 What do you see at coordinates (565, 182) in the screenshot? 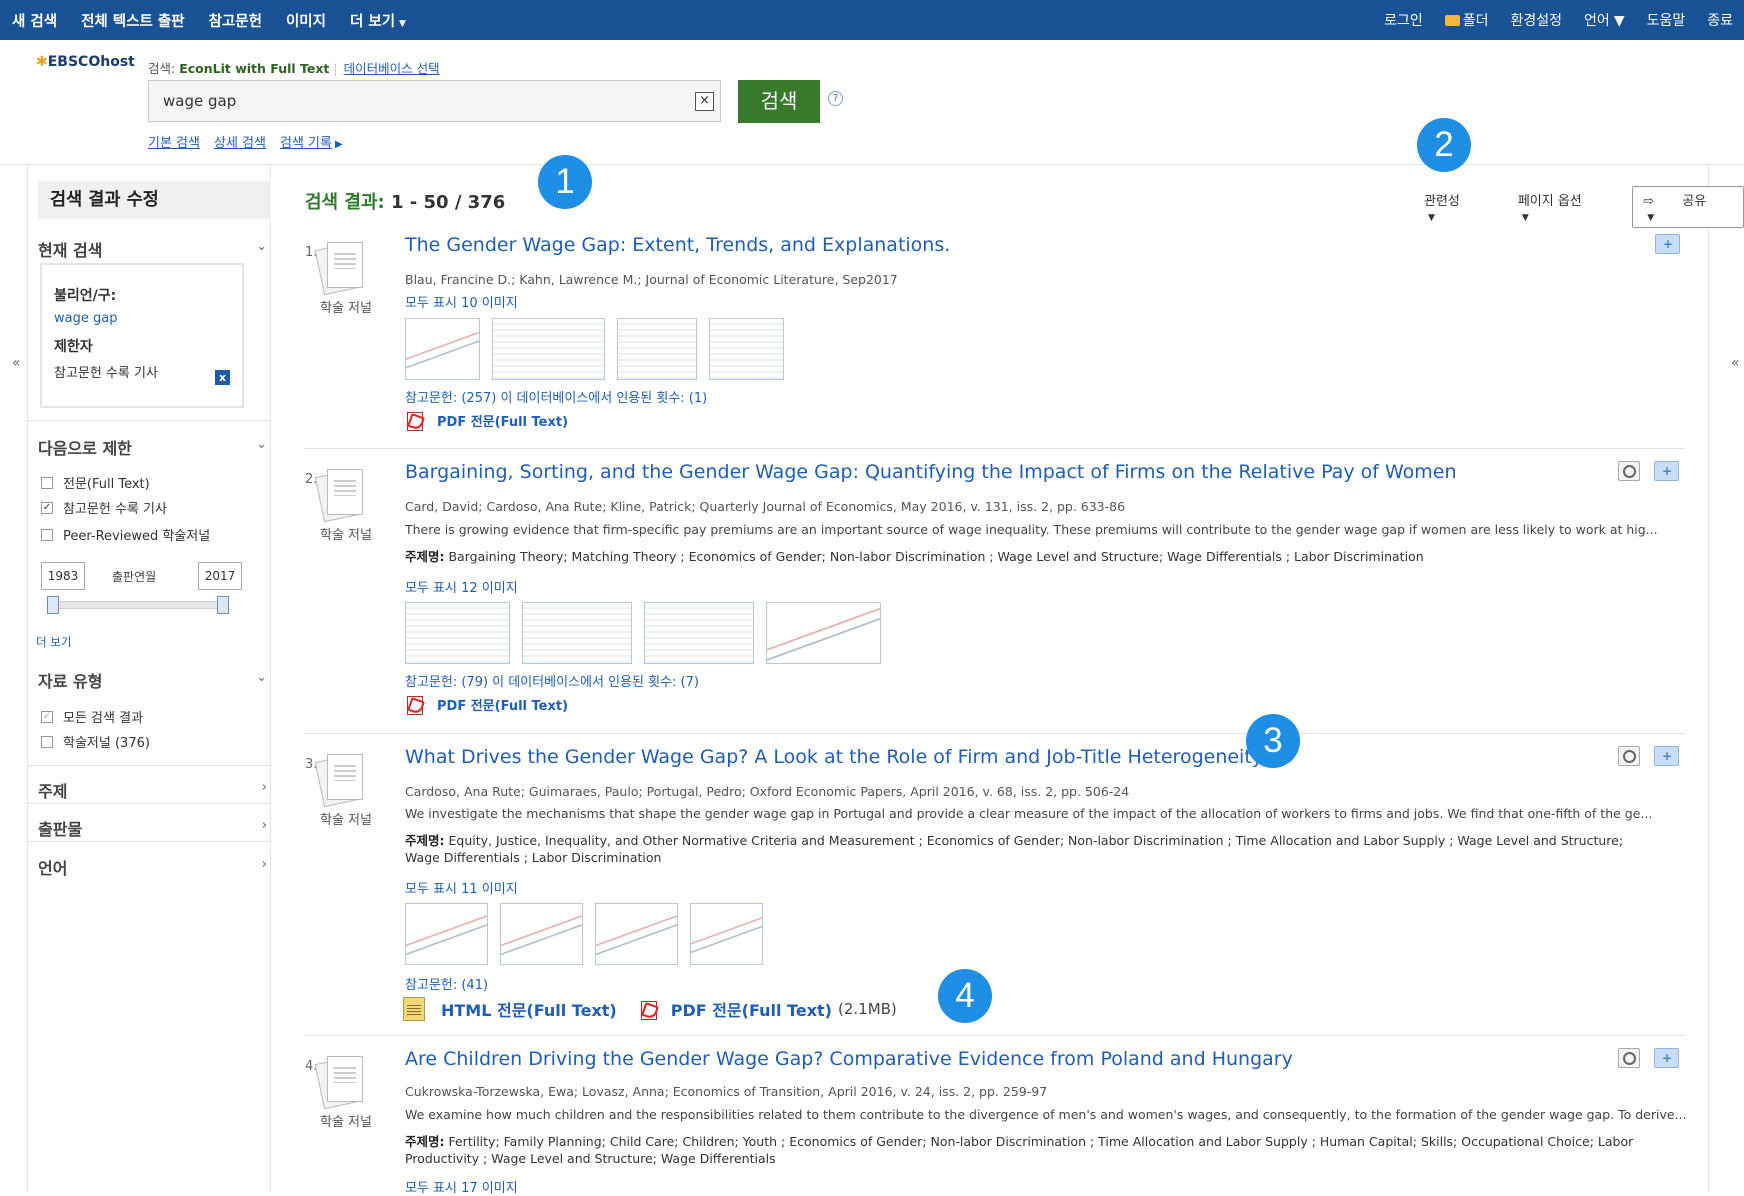
I see `annotation-badge-1: 1` at bounding box center [565, 182].